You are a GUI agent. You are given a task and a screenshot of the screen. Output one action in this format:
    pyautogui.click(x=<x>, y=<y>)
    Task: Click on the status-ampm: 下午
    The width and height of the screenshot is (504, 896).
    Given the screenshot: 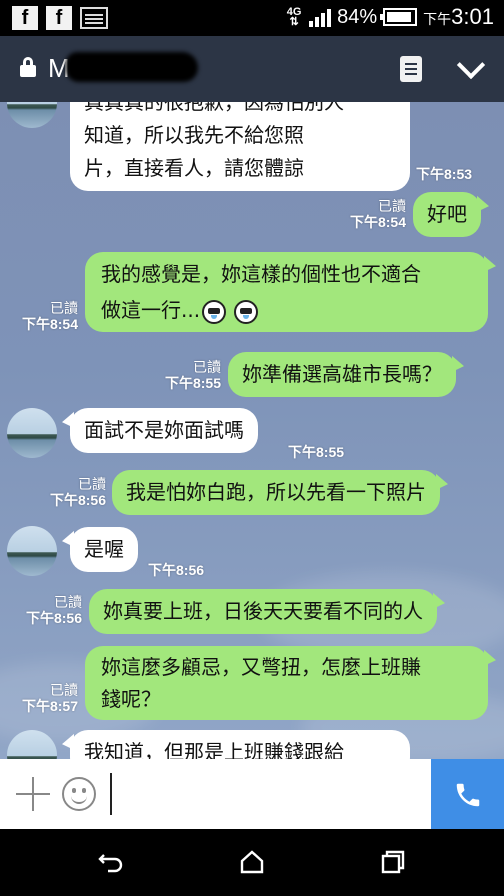 What is the action you would take?
    pyautogui.click(x=437, y=19)
    